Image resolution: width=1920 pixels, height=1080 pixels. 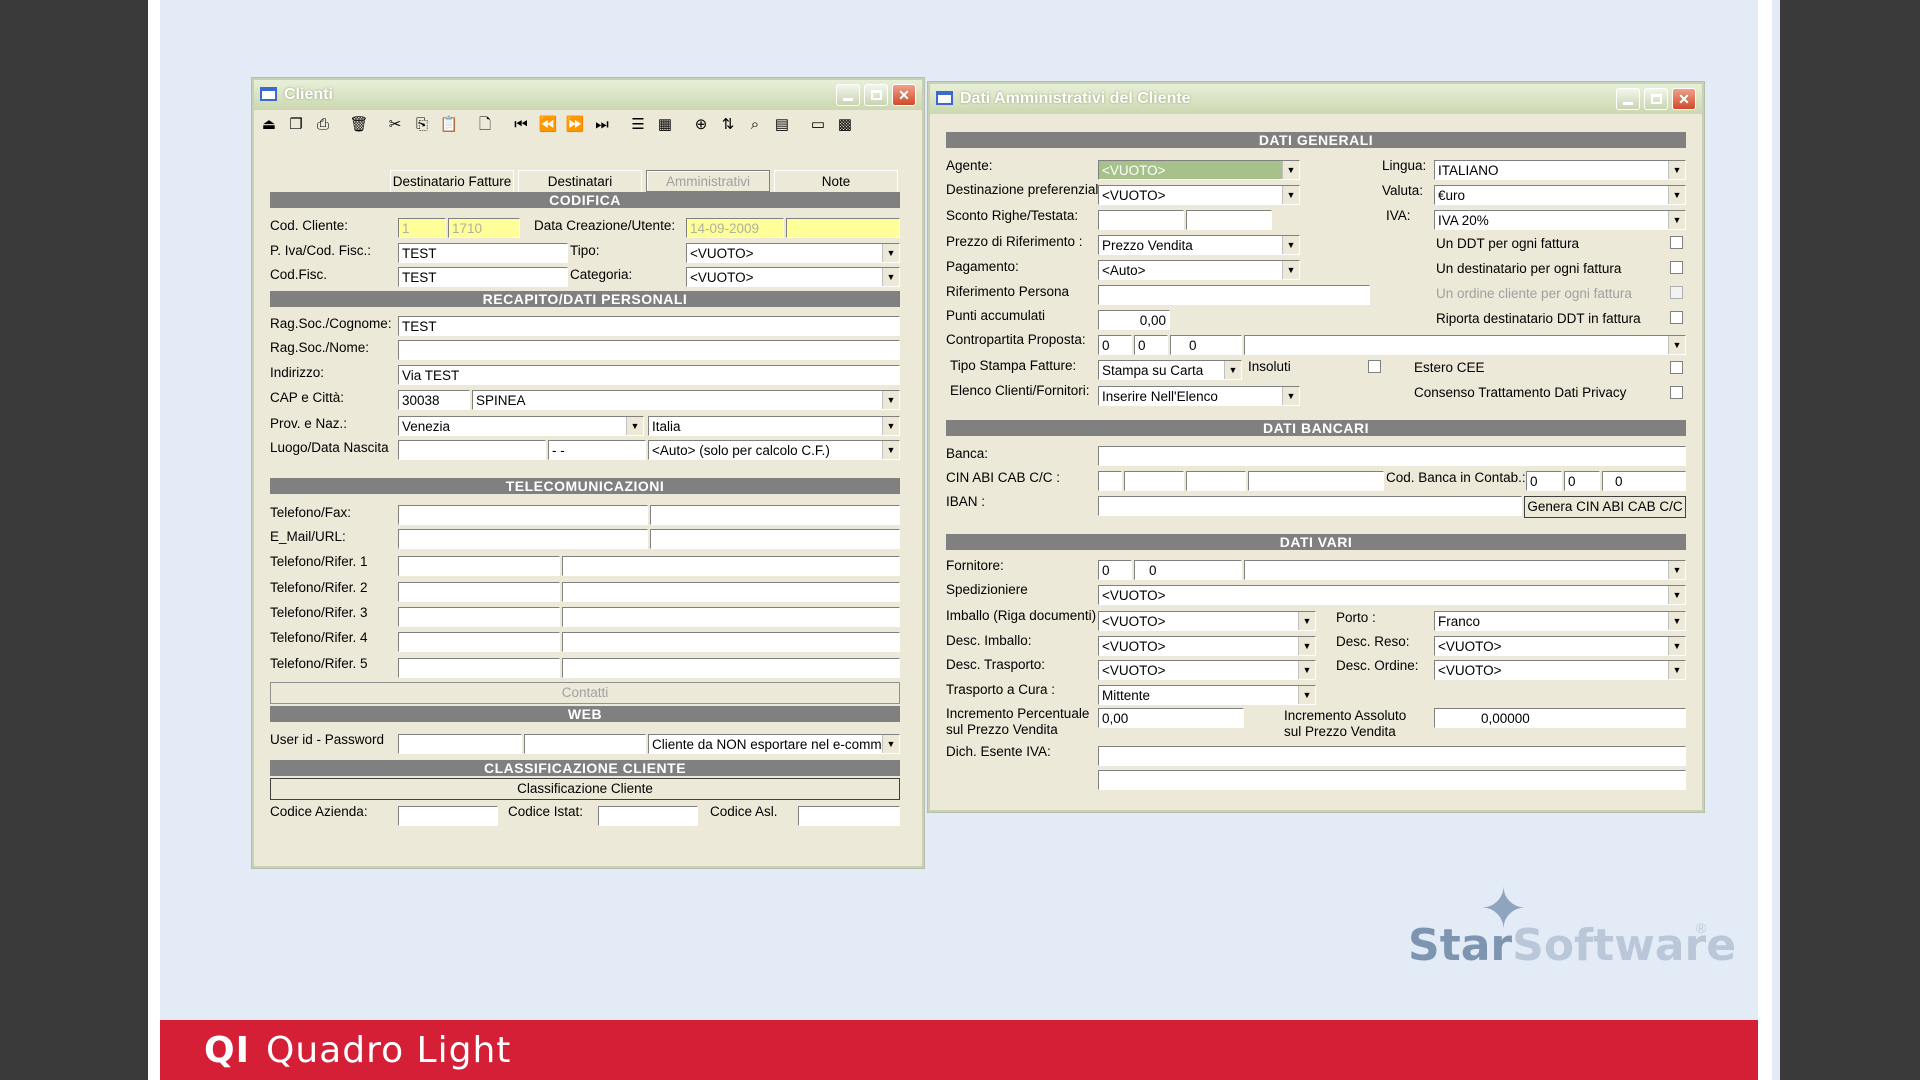 What do you see at coordinates (597, 450) in the screenshot?
I see `data-nascita-field: - -` at bounding box center [597, 450].